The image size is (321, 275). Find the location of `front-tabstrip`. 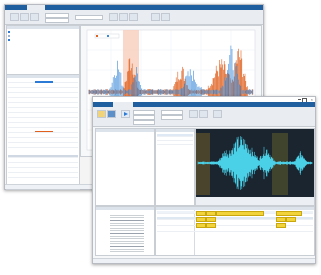

front-tabstrip is located at coordinates (204, 104).